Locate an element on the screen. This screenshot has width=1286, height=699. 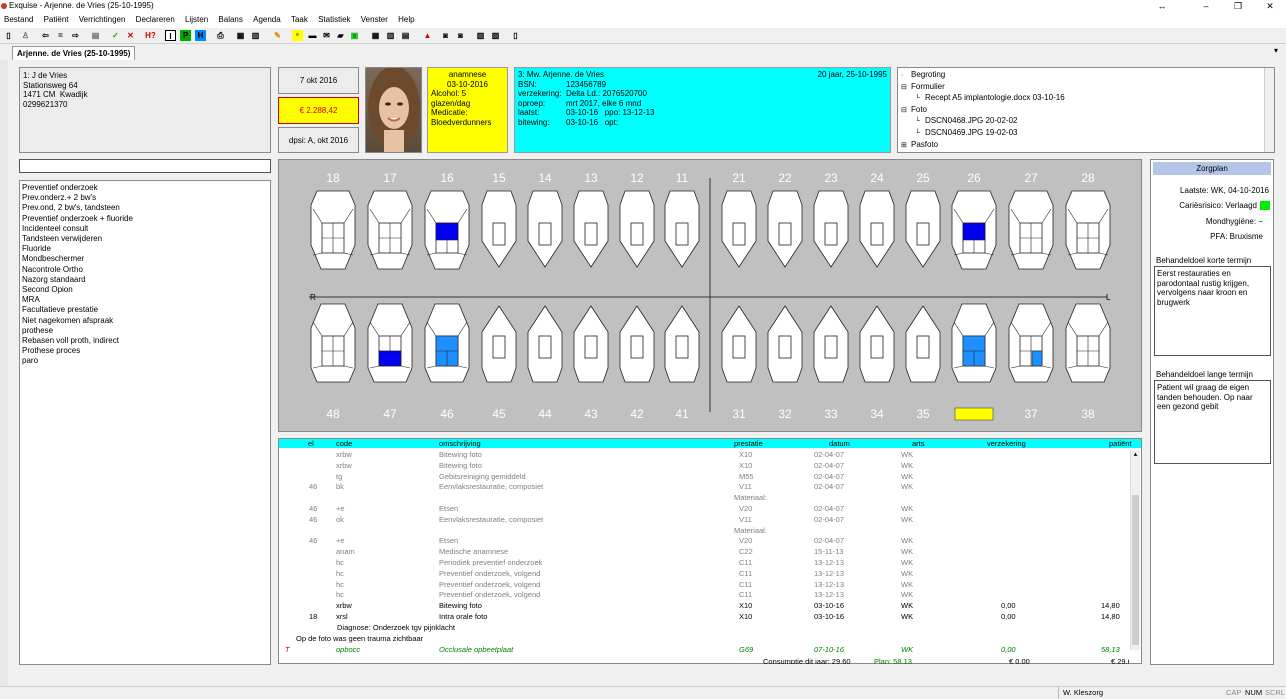
back-icon: ⇦ is located at coordinates (45, 35).